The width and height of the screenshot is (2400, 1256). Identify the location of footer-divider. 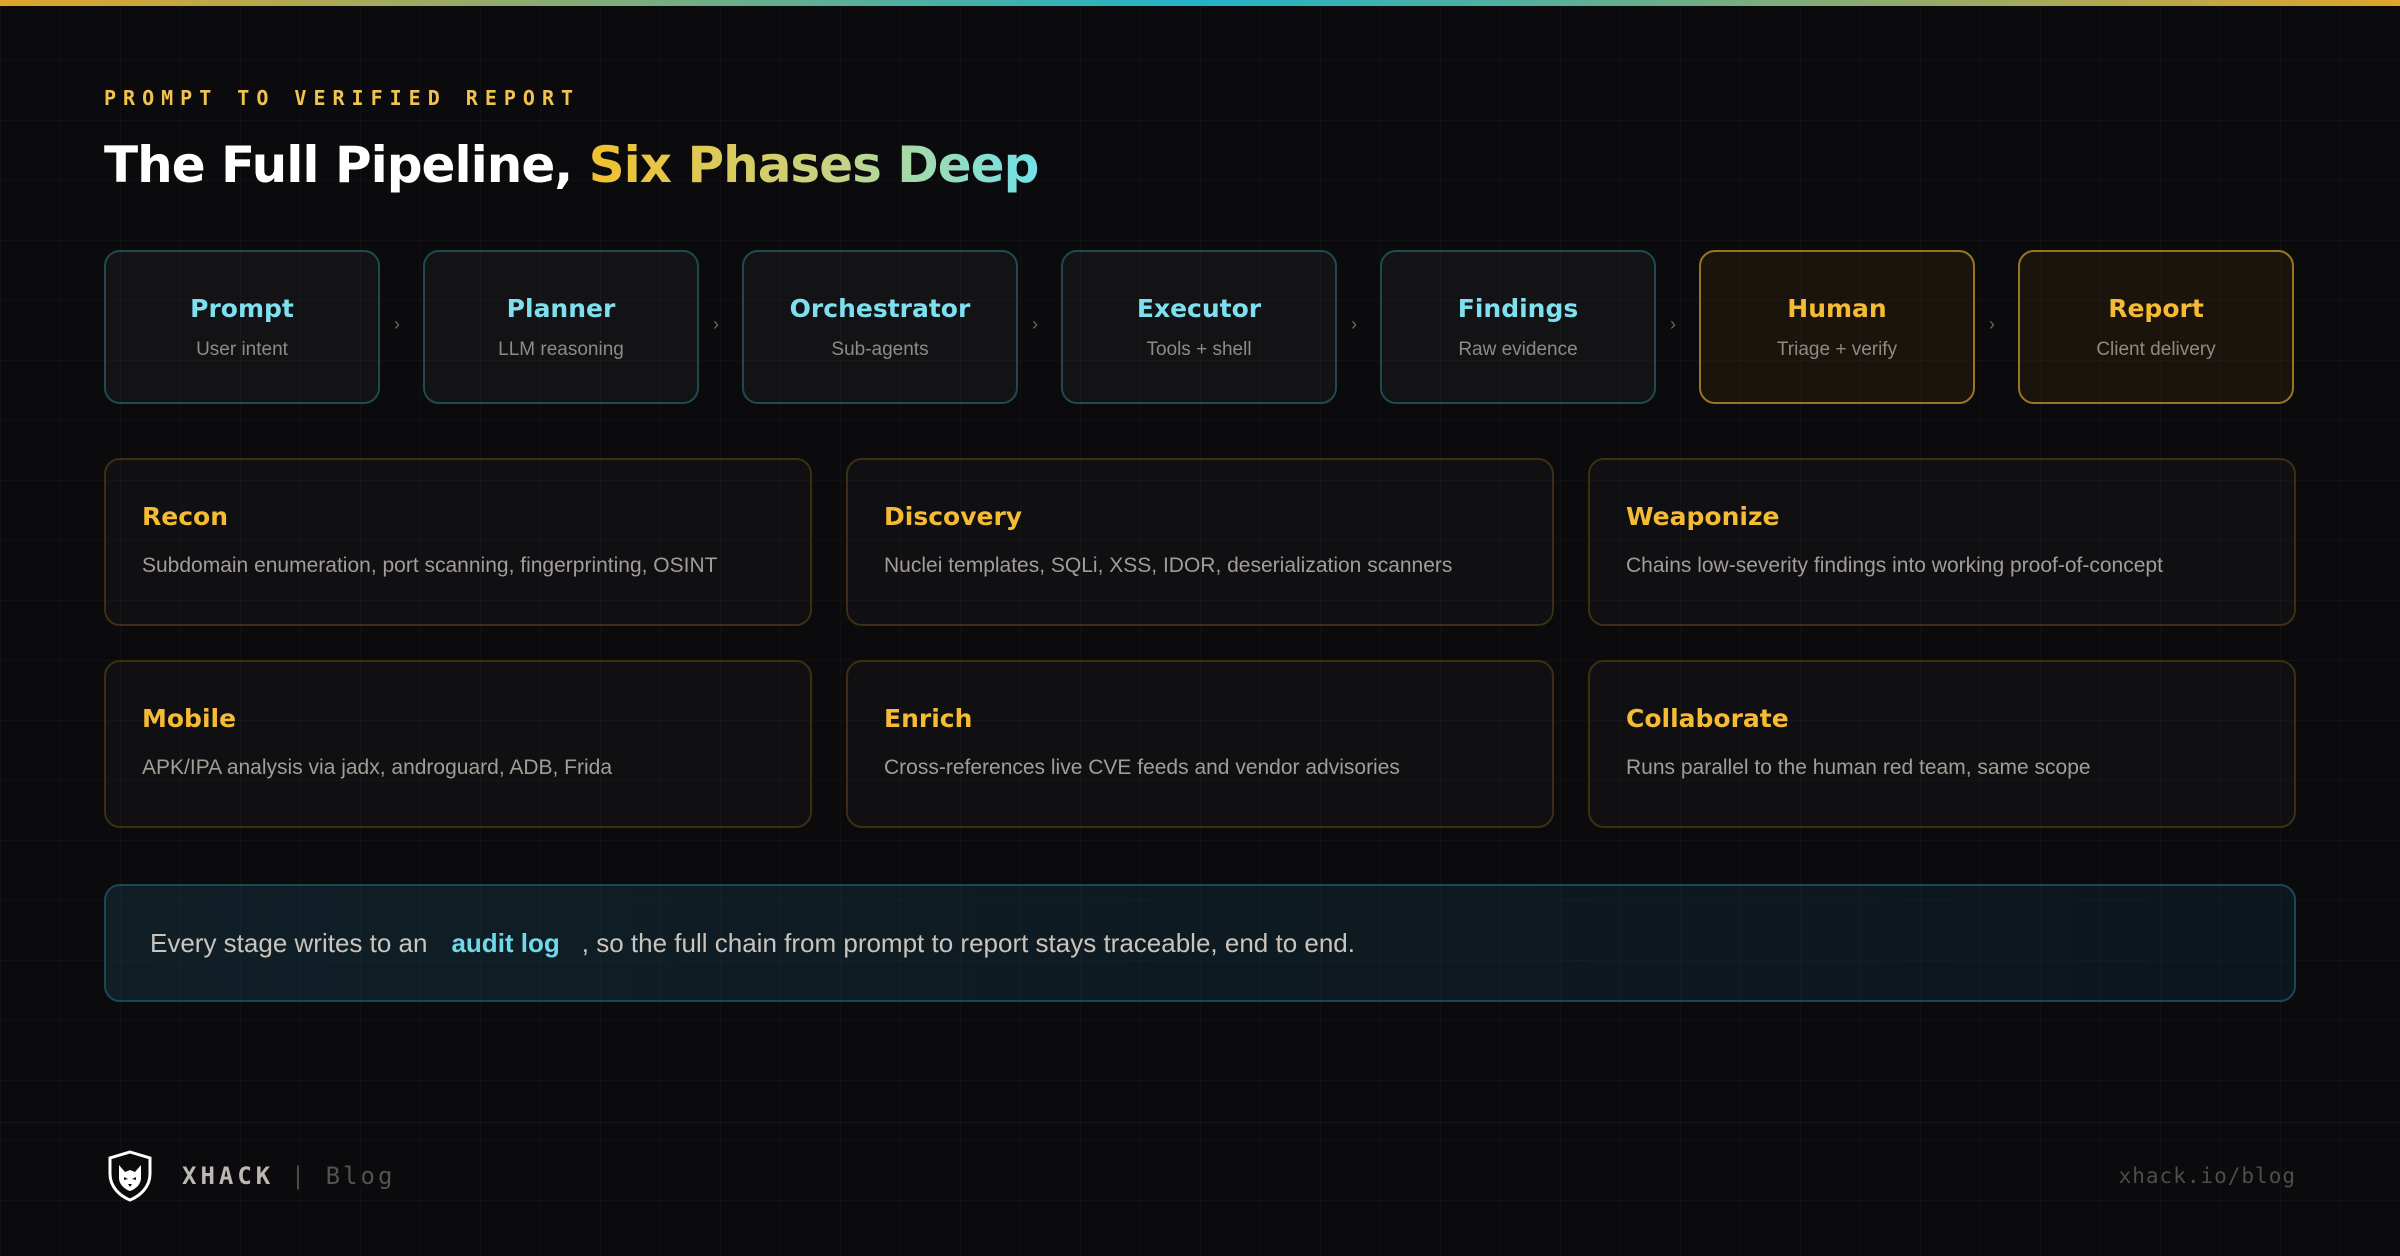
(1200, 1122).